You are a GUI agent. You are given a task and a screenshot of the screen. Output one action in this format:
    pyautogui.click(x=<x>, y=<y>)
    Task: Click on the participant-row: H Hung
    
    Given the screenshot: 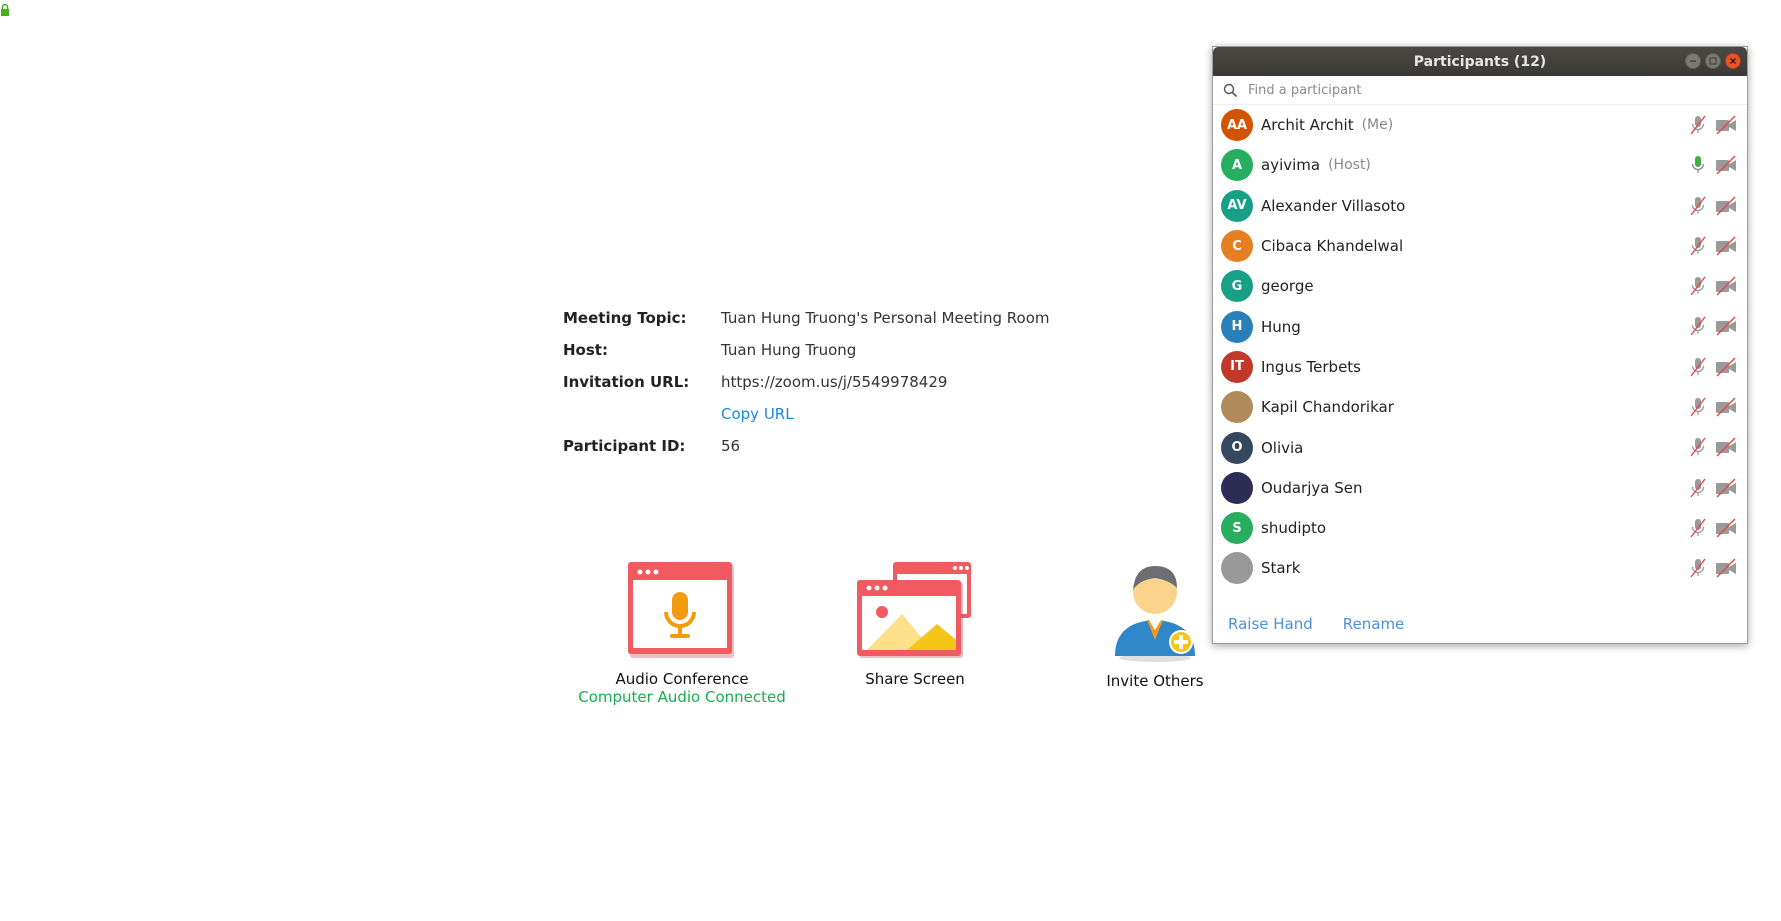 What is the action you would take?
    pyautogui.click(x=1480, y=326)
    